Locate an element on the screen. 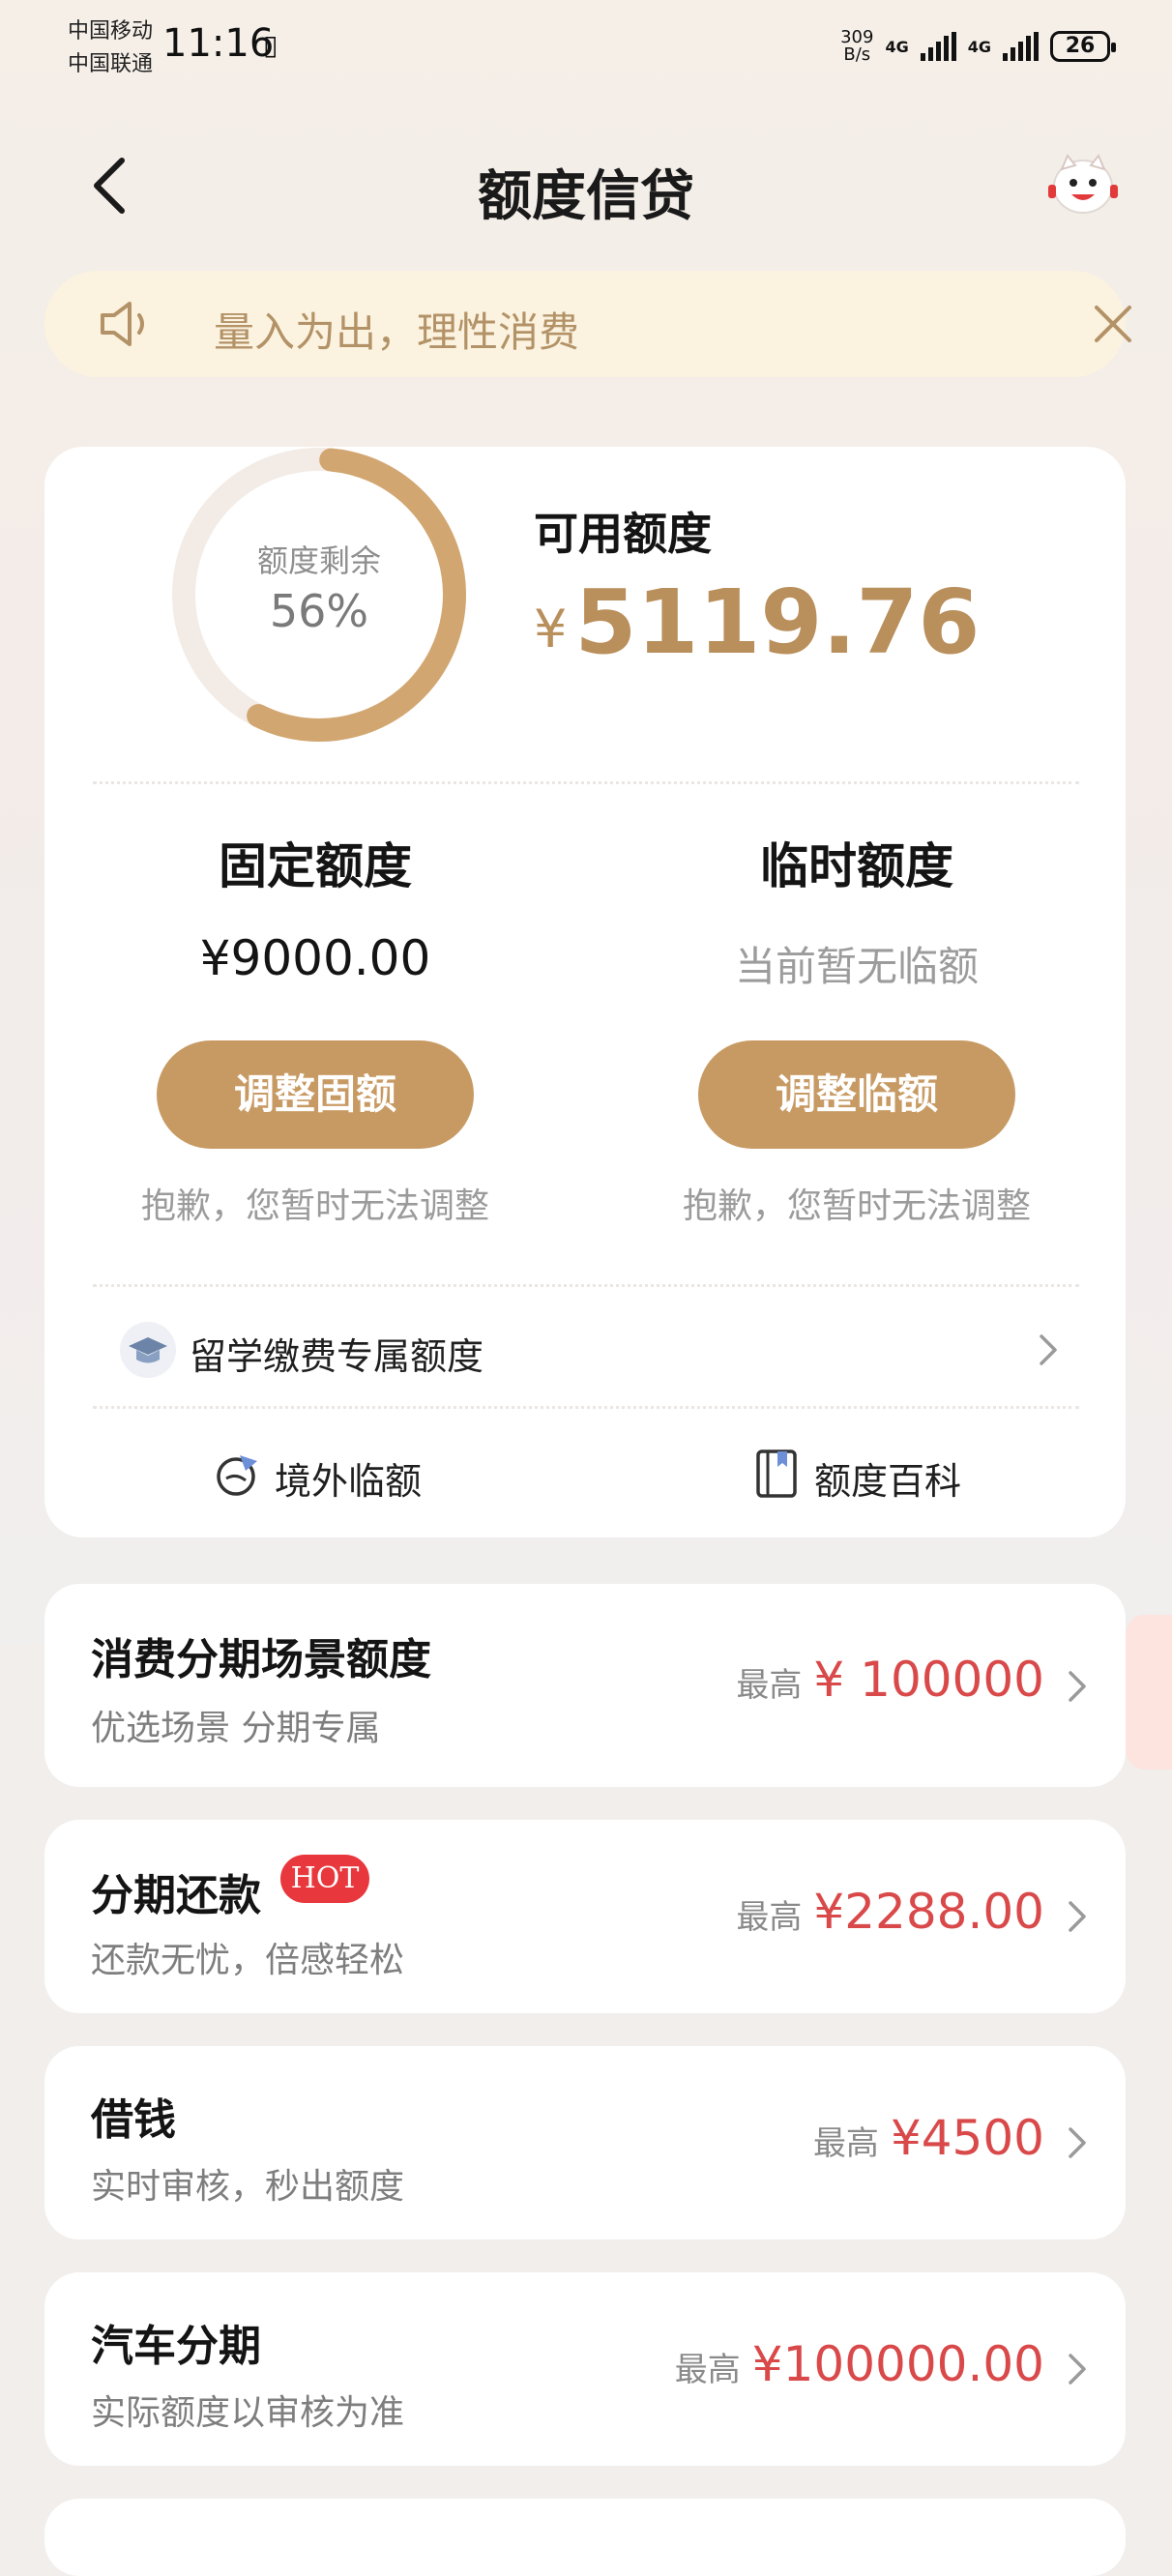 The image size is (1172, 2576). notice-text: 量入为出，理性消费 is located at coordinates (397, 332).